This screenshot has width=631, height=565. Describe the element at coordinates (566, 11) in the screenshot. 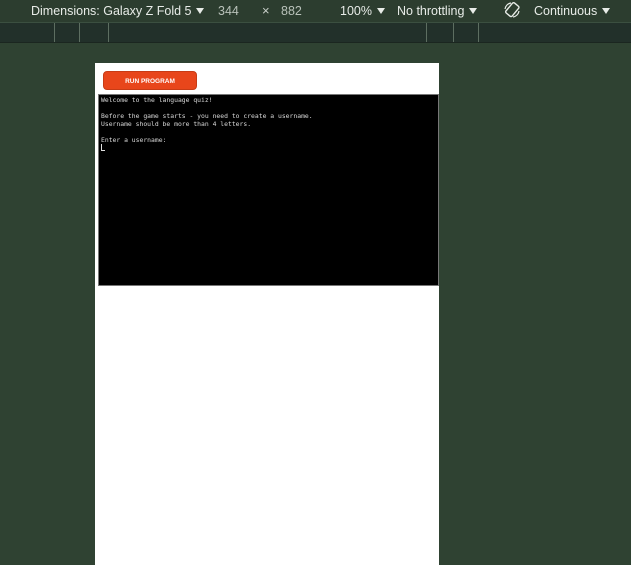

I see `capture-mode-label: Continuous` at that location.